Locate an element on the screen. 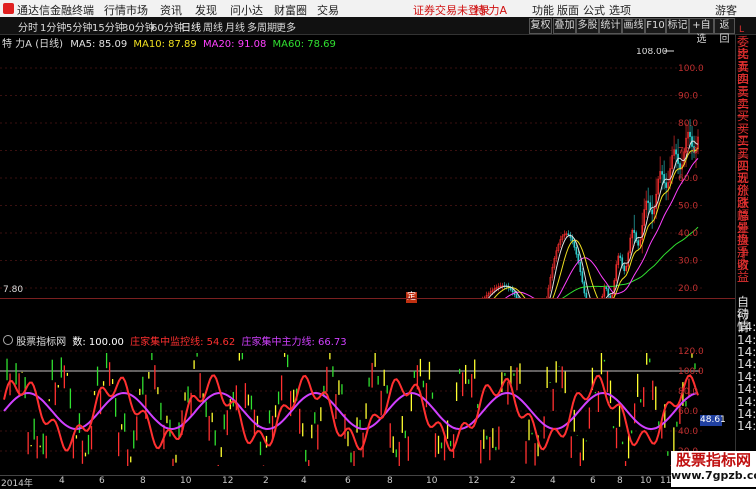 This screenshot has height=489, width=756. duogu-button: 多股 is located at coordinates (587, 26).